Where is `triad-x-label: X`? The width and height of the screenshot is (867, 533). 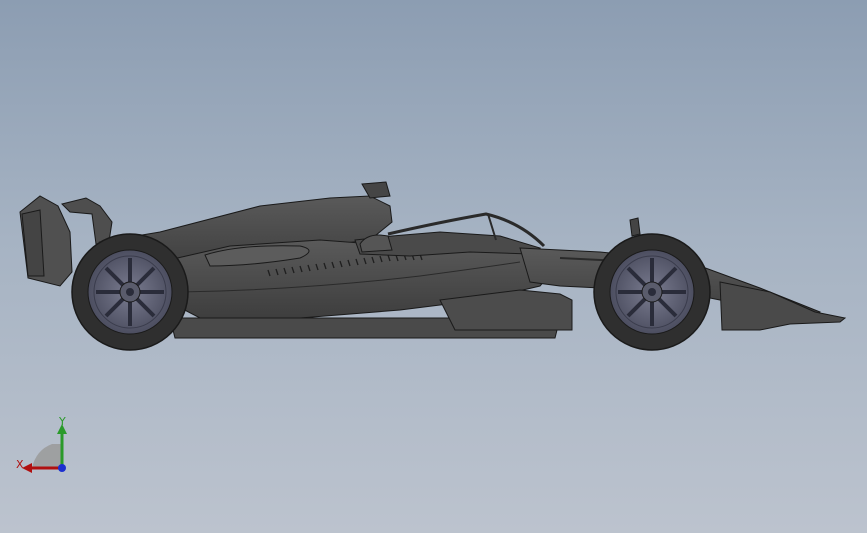 triad-x-label: X is located at coordinates (20, 464).